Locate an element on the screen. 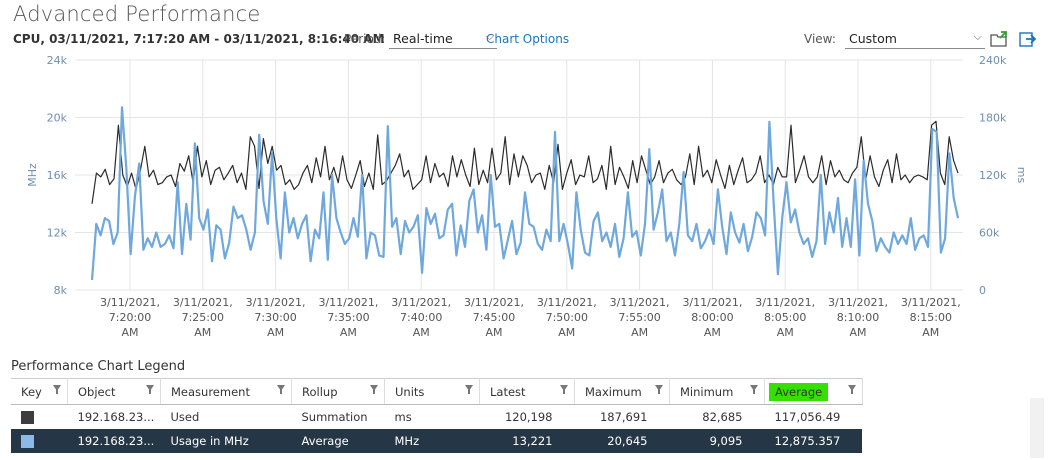  col-maximum: Maximum is located at coordinates (622, 391).